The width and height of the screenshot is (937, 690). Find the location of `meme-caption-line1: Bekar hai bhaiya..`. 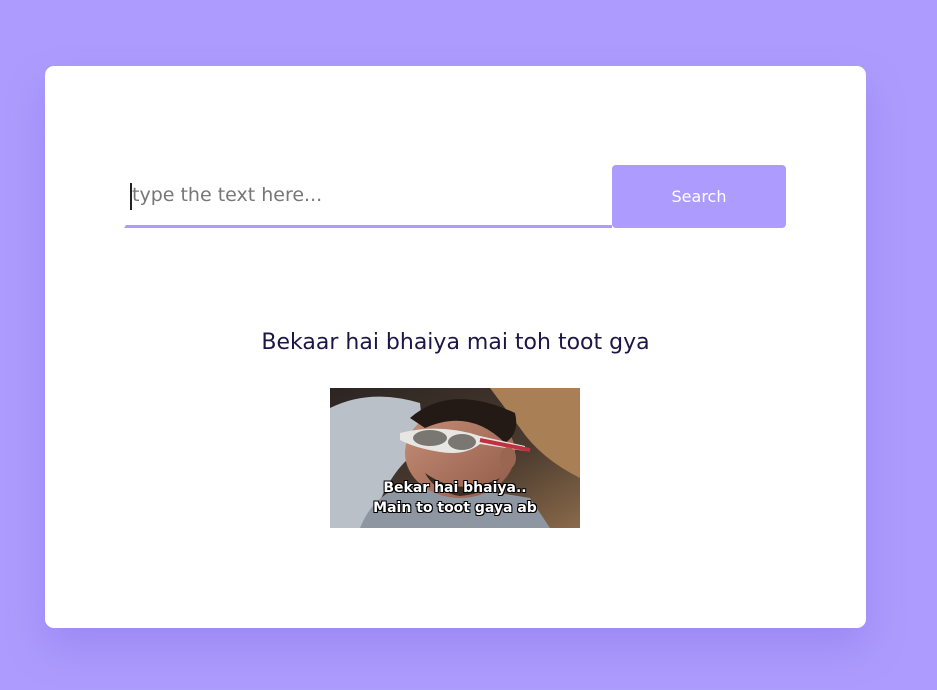

meme-caption-line1: Bekar hai bhaiya.. is located at coordinates (455, 488).